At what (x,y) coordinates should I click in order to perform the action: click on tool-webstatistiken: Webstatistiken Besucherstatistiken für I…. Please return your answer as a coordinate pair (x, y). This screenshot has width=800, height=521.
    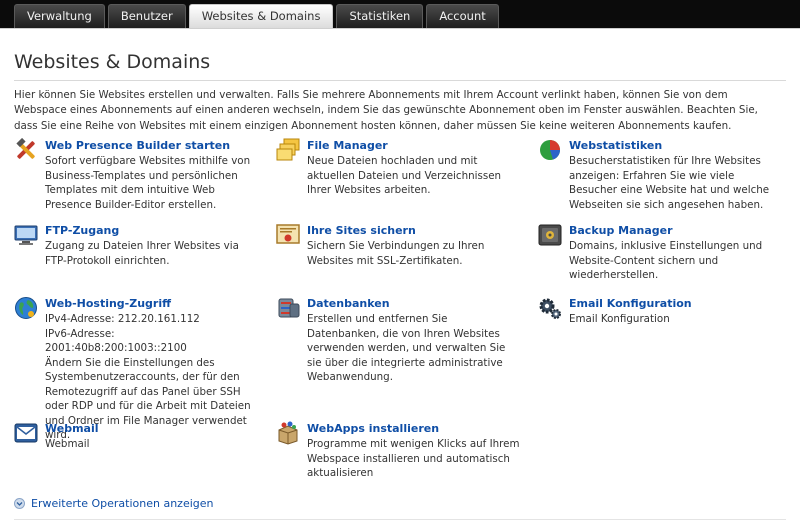
    Looking at the image, I should click on (660, 175).